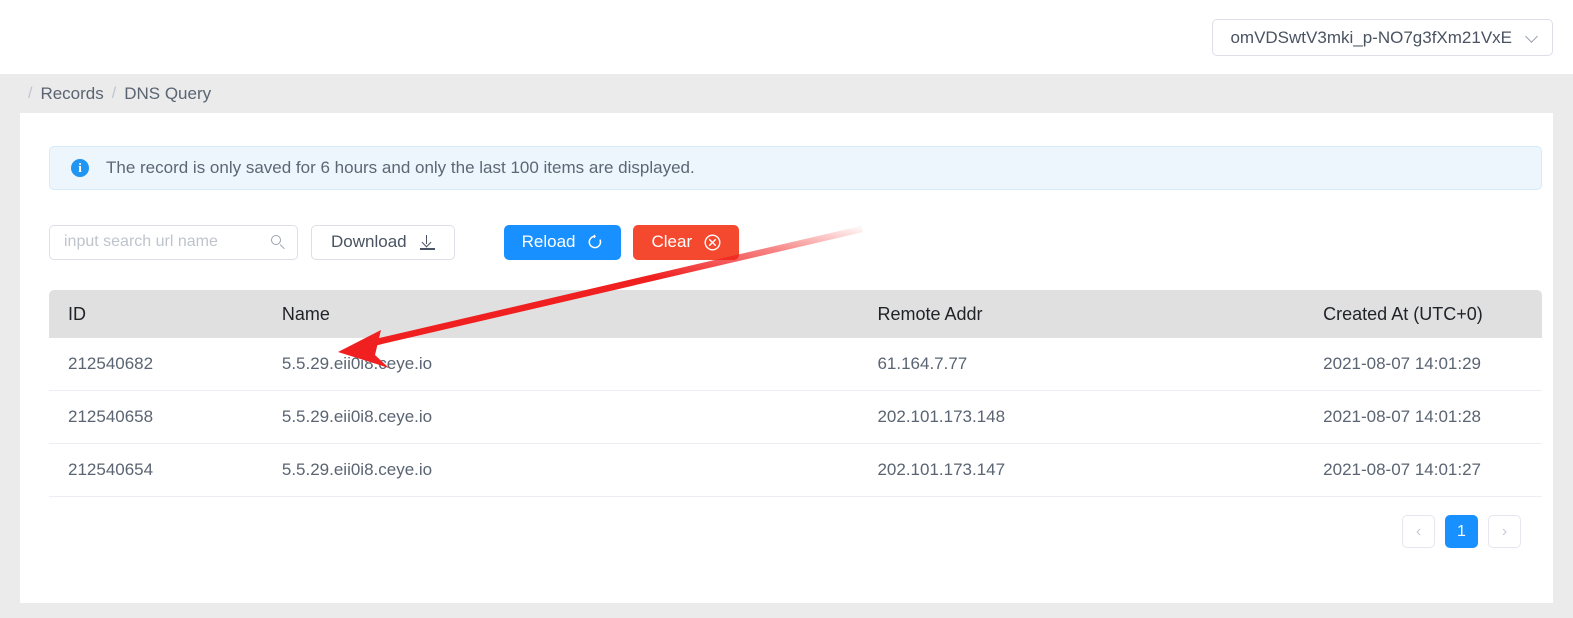  Describe the element at coordinates (1402, 469) in the screenshot. I see `cell-created-at: 2021-08-07 14:01:27` at that location.